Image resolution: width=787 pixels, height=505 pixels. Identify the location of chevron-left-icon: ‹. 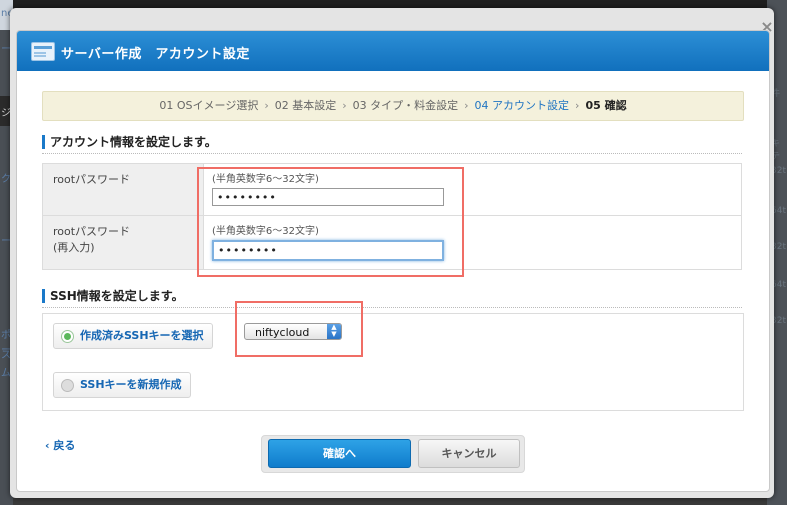
(47, 445).